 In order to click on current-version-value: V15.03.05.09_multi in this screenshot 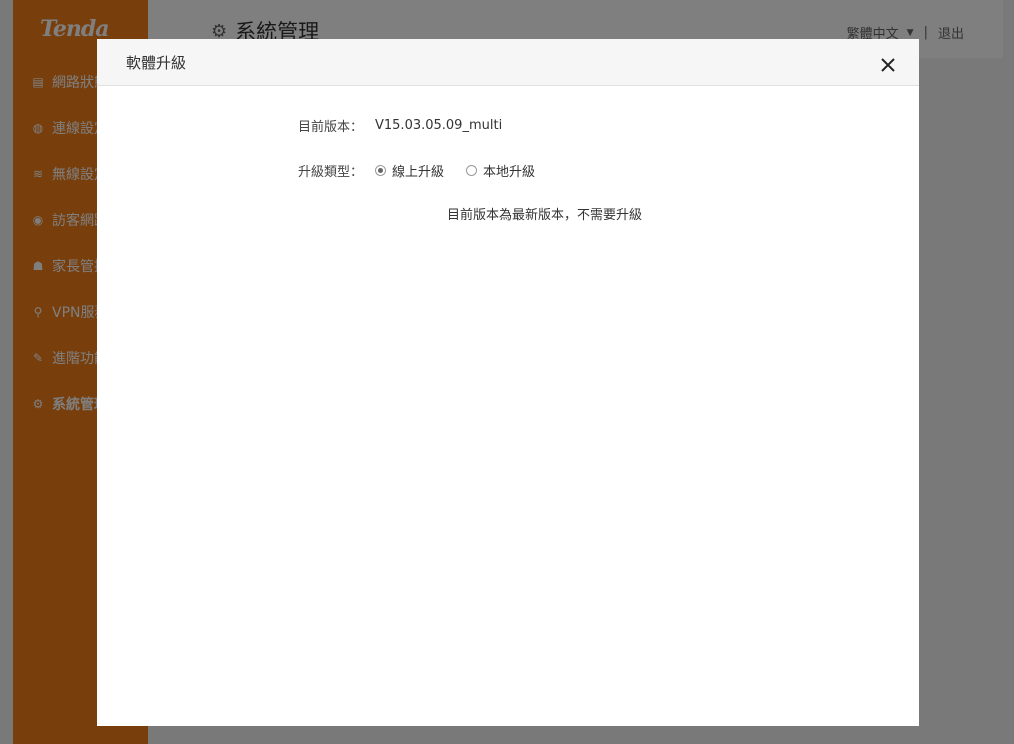, I will do `click(439, 125)`.